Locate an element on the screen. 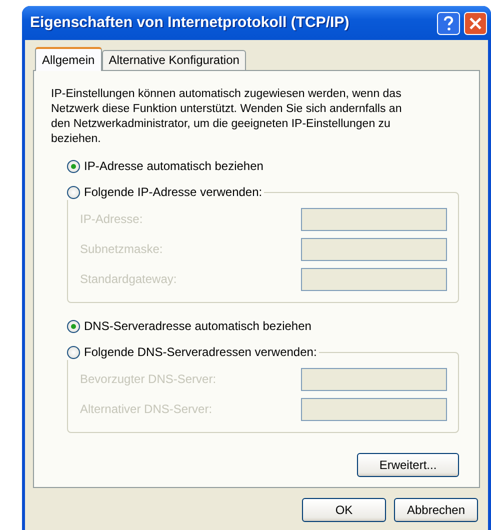 This screenshot has height=530, width=491. field-label: Subnetzmaske: is located at coordinates (121, 249).